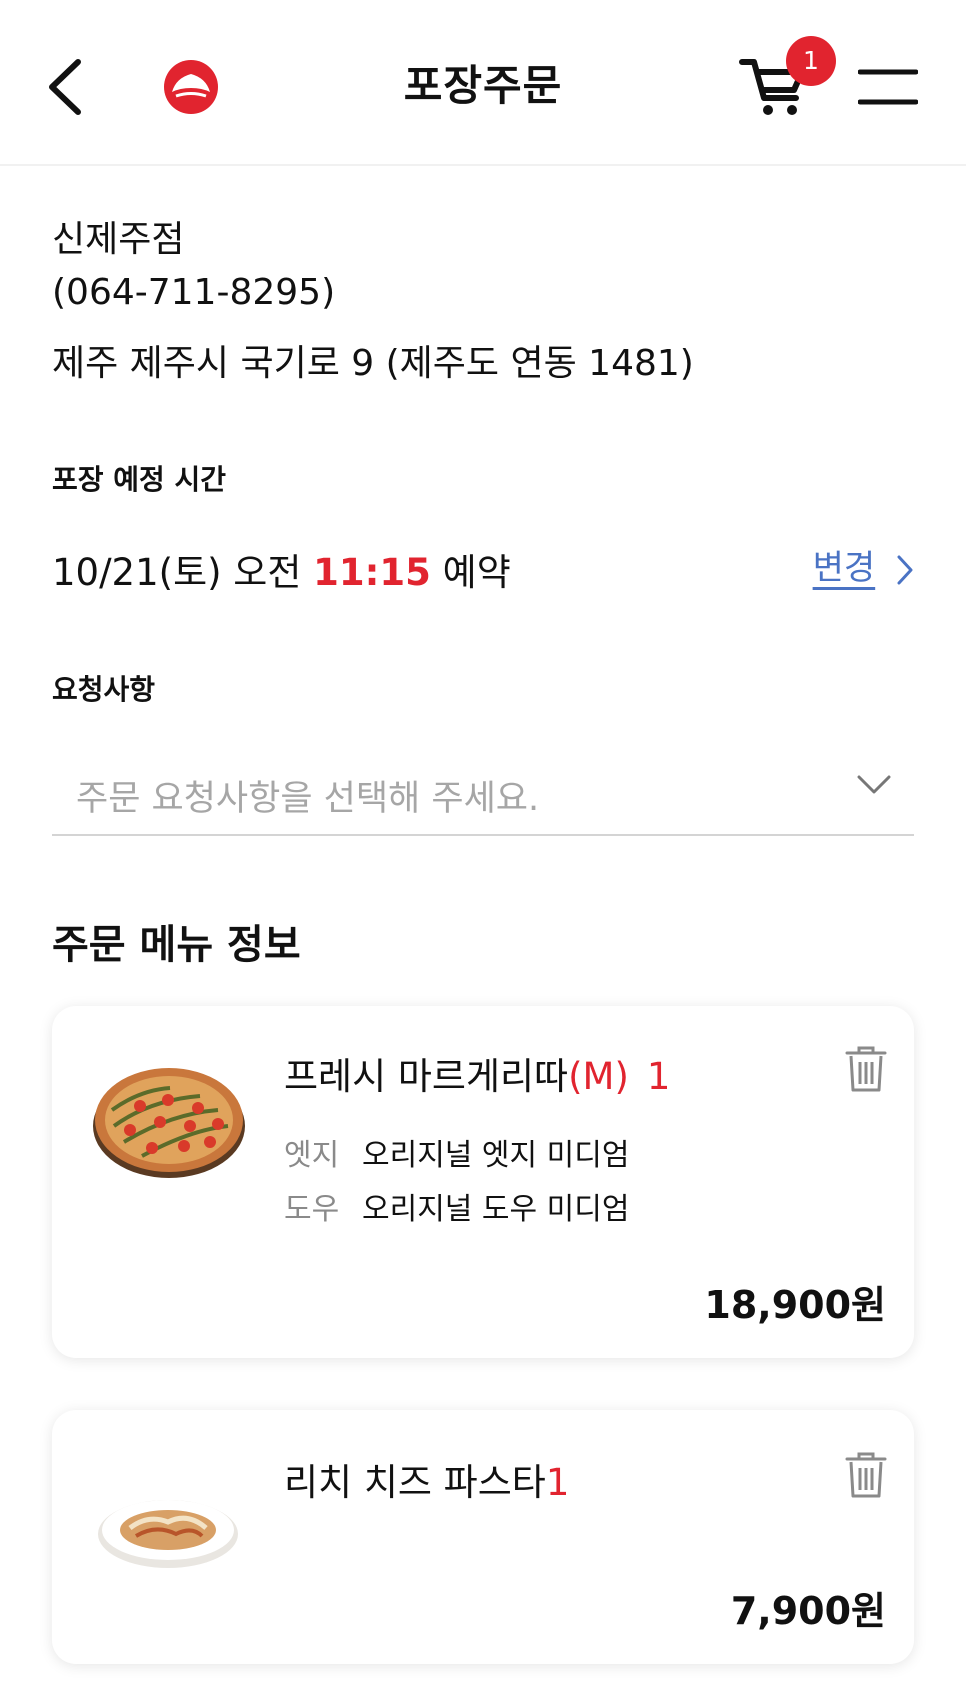 The width and height of the screenshot is (966, 1708). What do you see at coordinates (795, 1305) in the screenshot?
I see `item-price: 18,900원` at bounding box center [795, 1305].